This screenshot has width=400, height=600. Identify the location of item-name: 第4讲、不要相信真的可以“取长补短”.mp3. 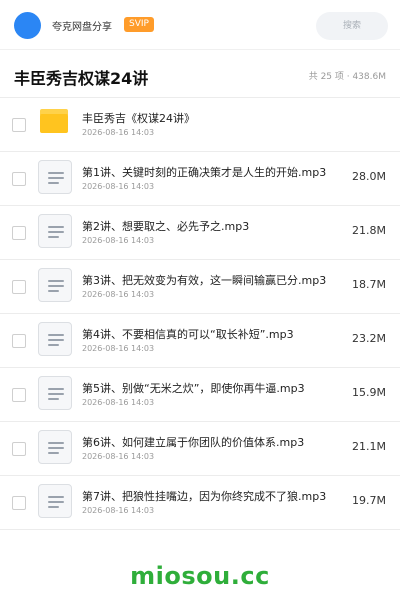
(188, 334).